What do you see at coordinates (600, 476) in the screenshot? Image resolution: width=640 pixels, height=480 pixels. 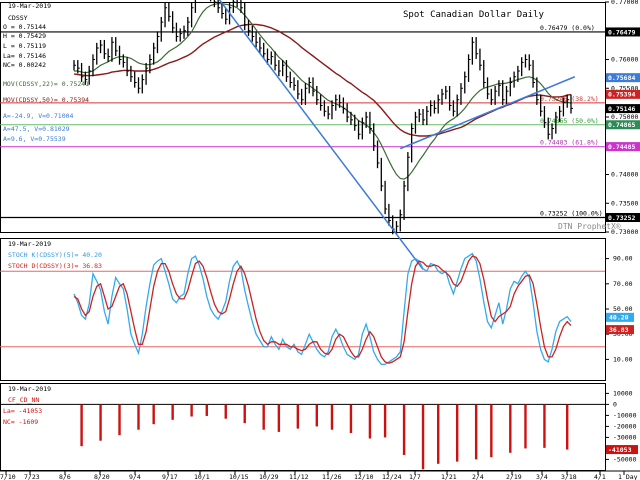 I see `x-tick-label: 4/1` at bounding box center [600, 476].